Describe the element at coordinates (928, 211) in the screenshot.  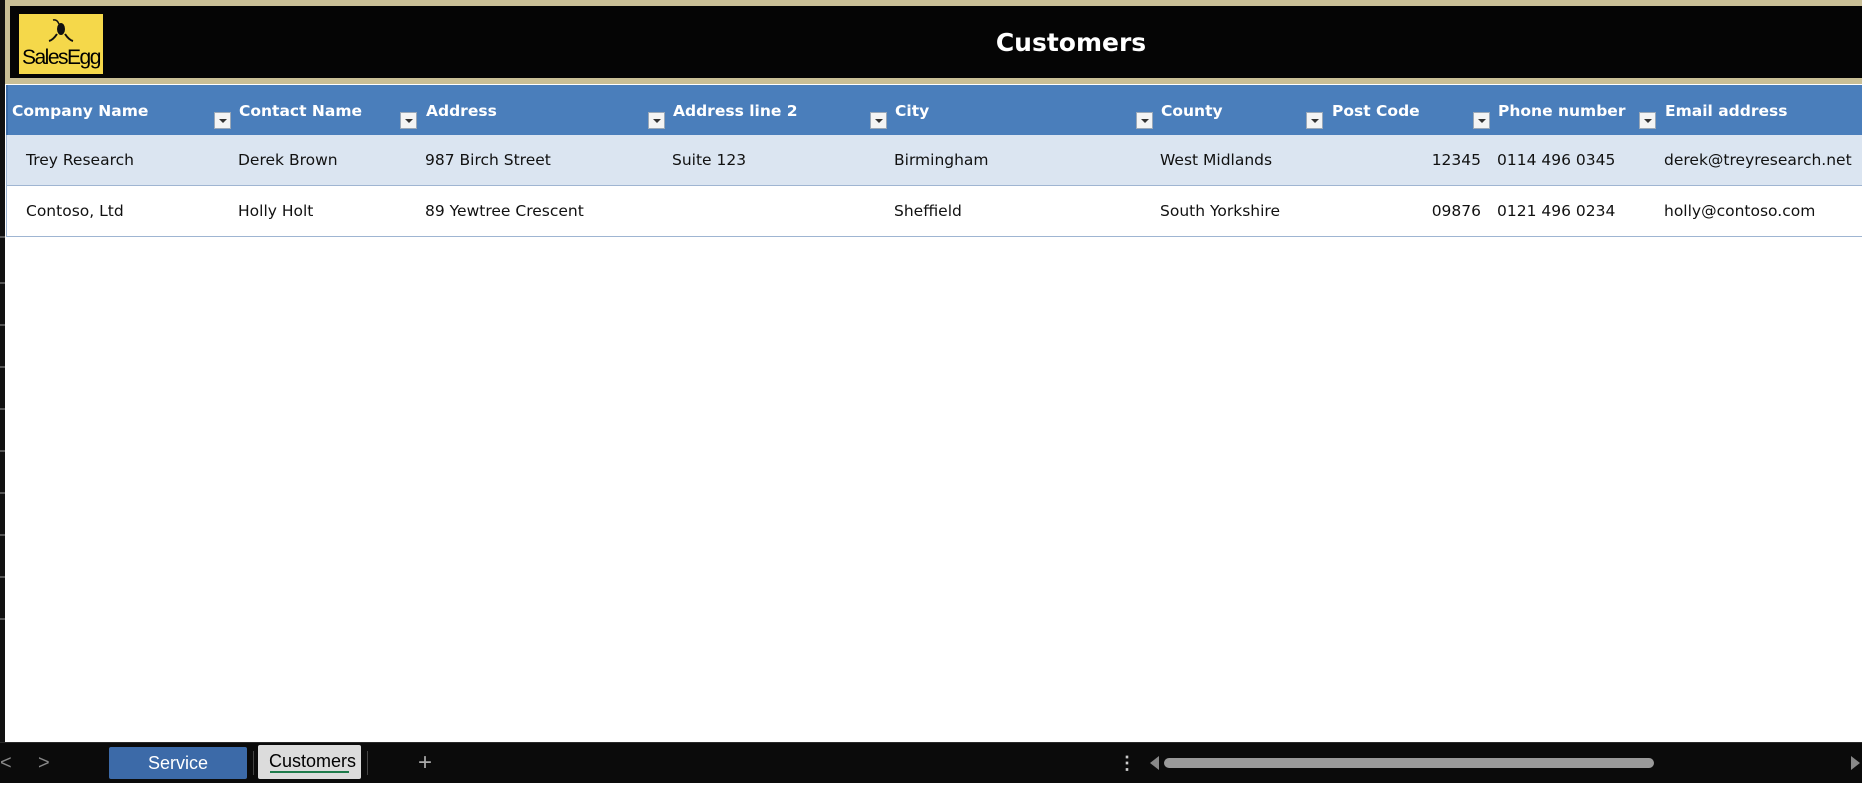
I see `cell-city: Sheffield` at that location.